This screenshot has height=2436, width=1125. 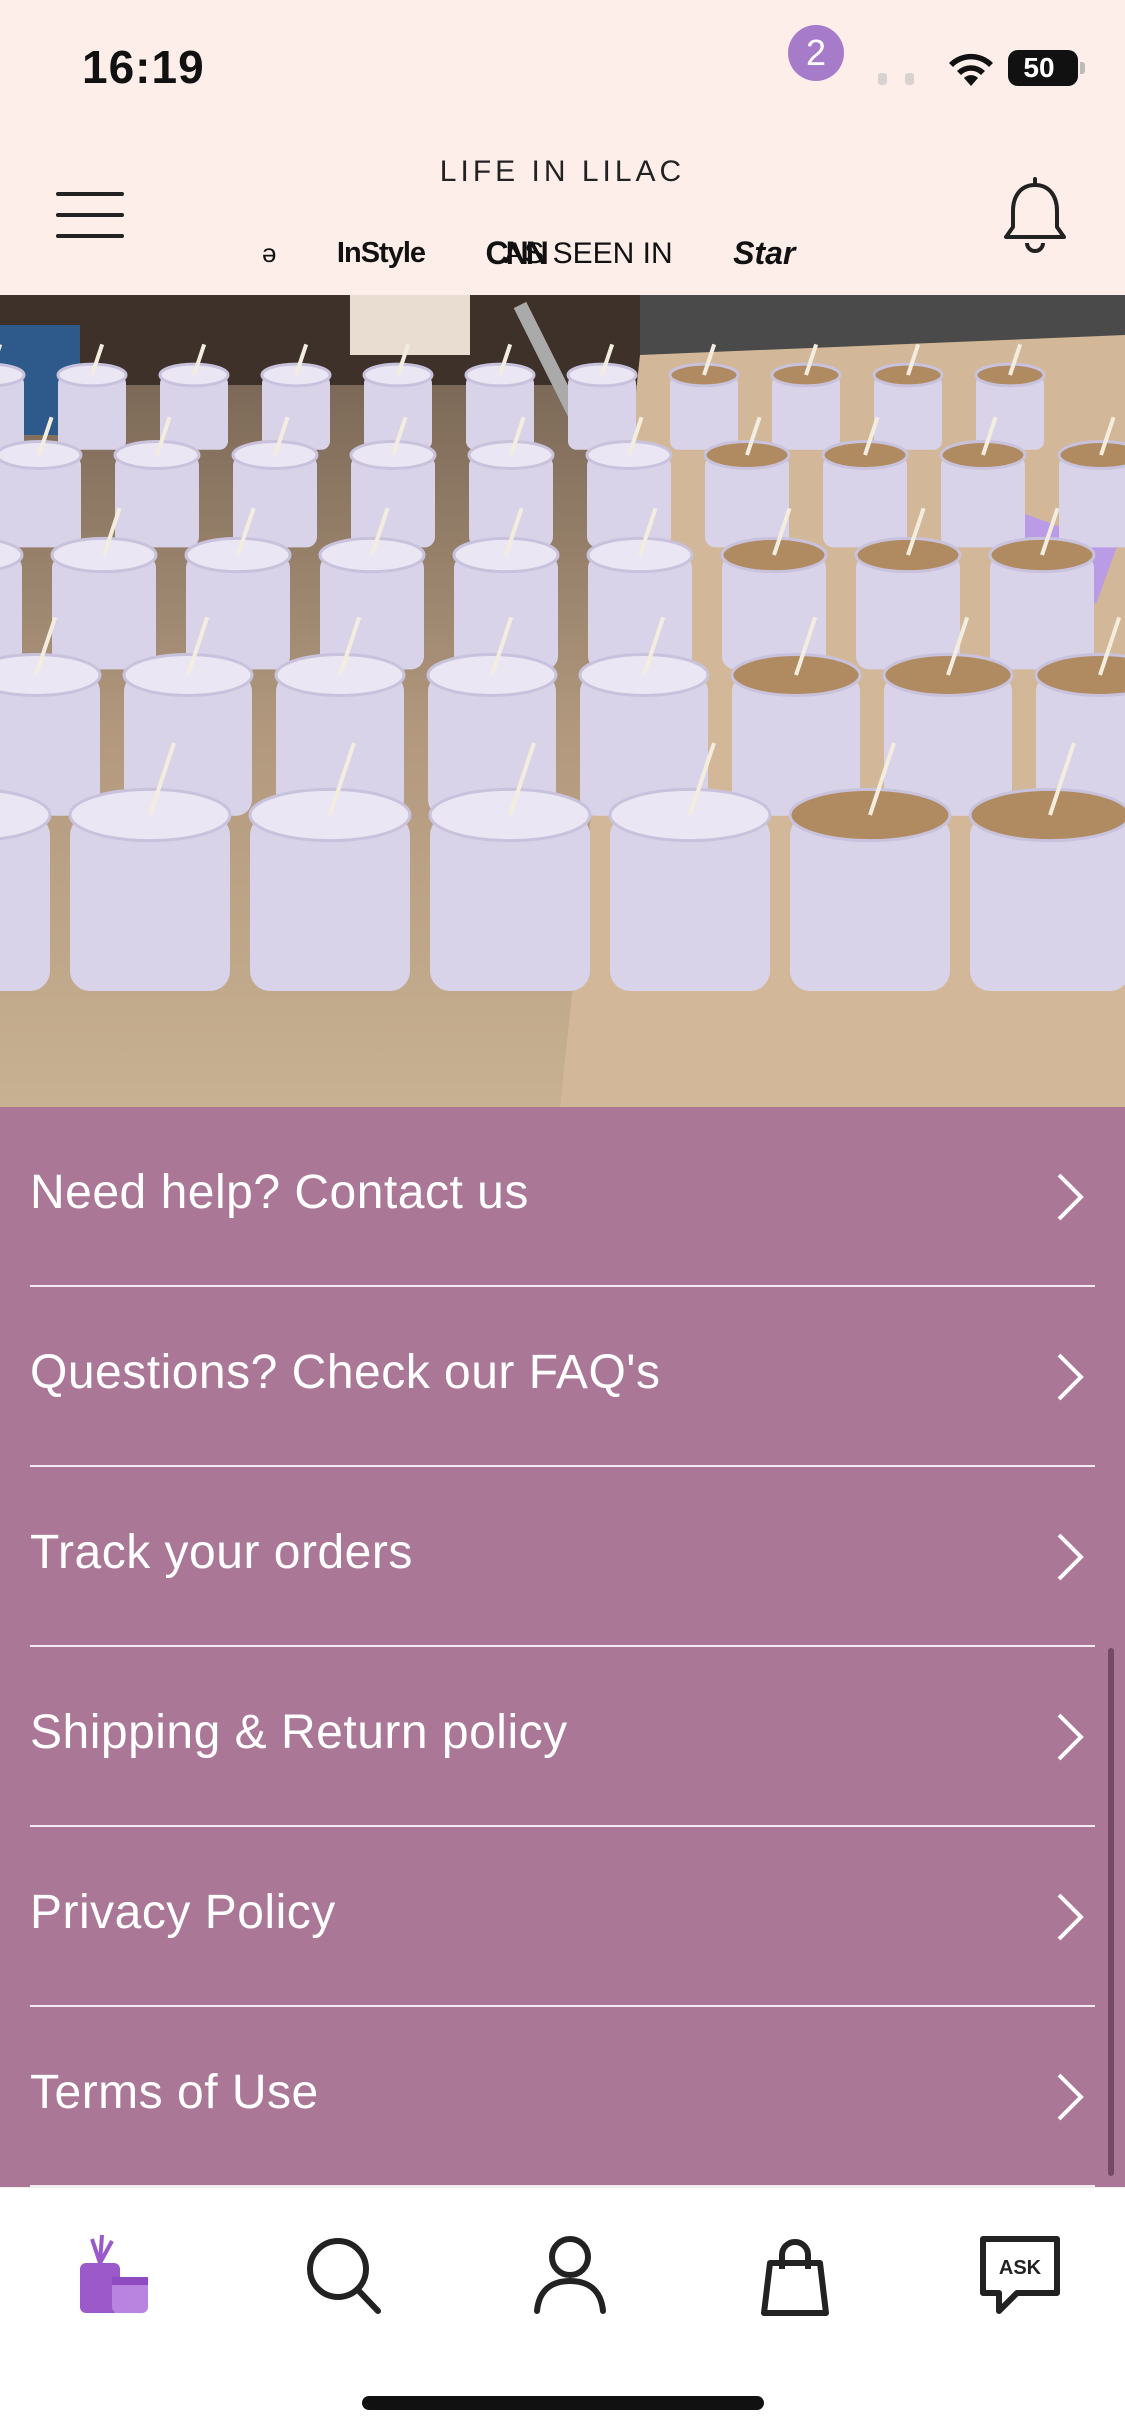 I want to click on link-label: Track your orders, so click(x=221, y=1552).